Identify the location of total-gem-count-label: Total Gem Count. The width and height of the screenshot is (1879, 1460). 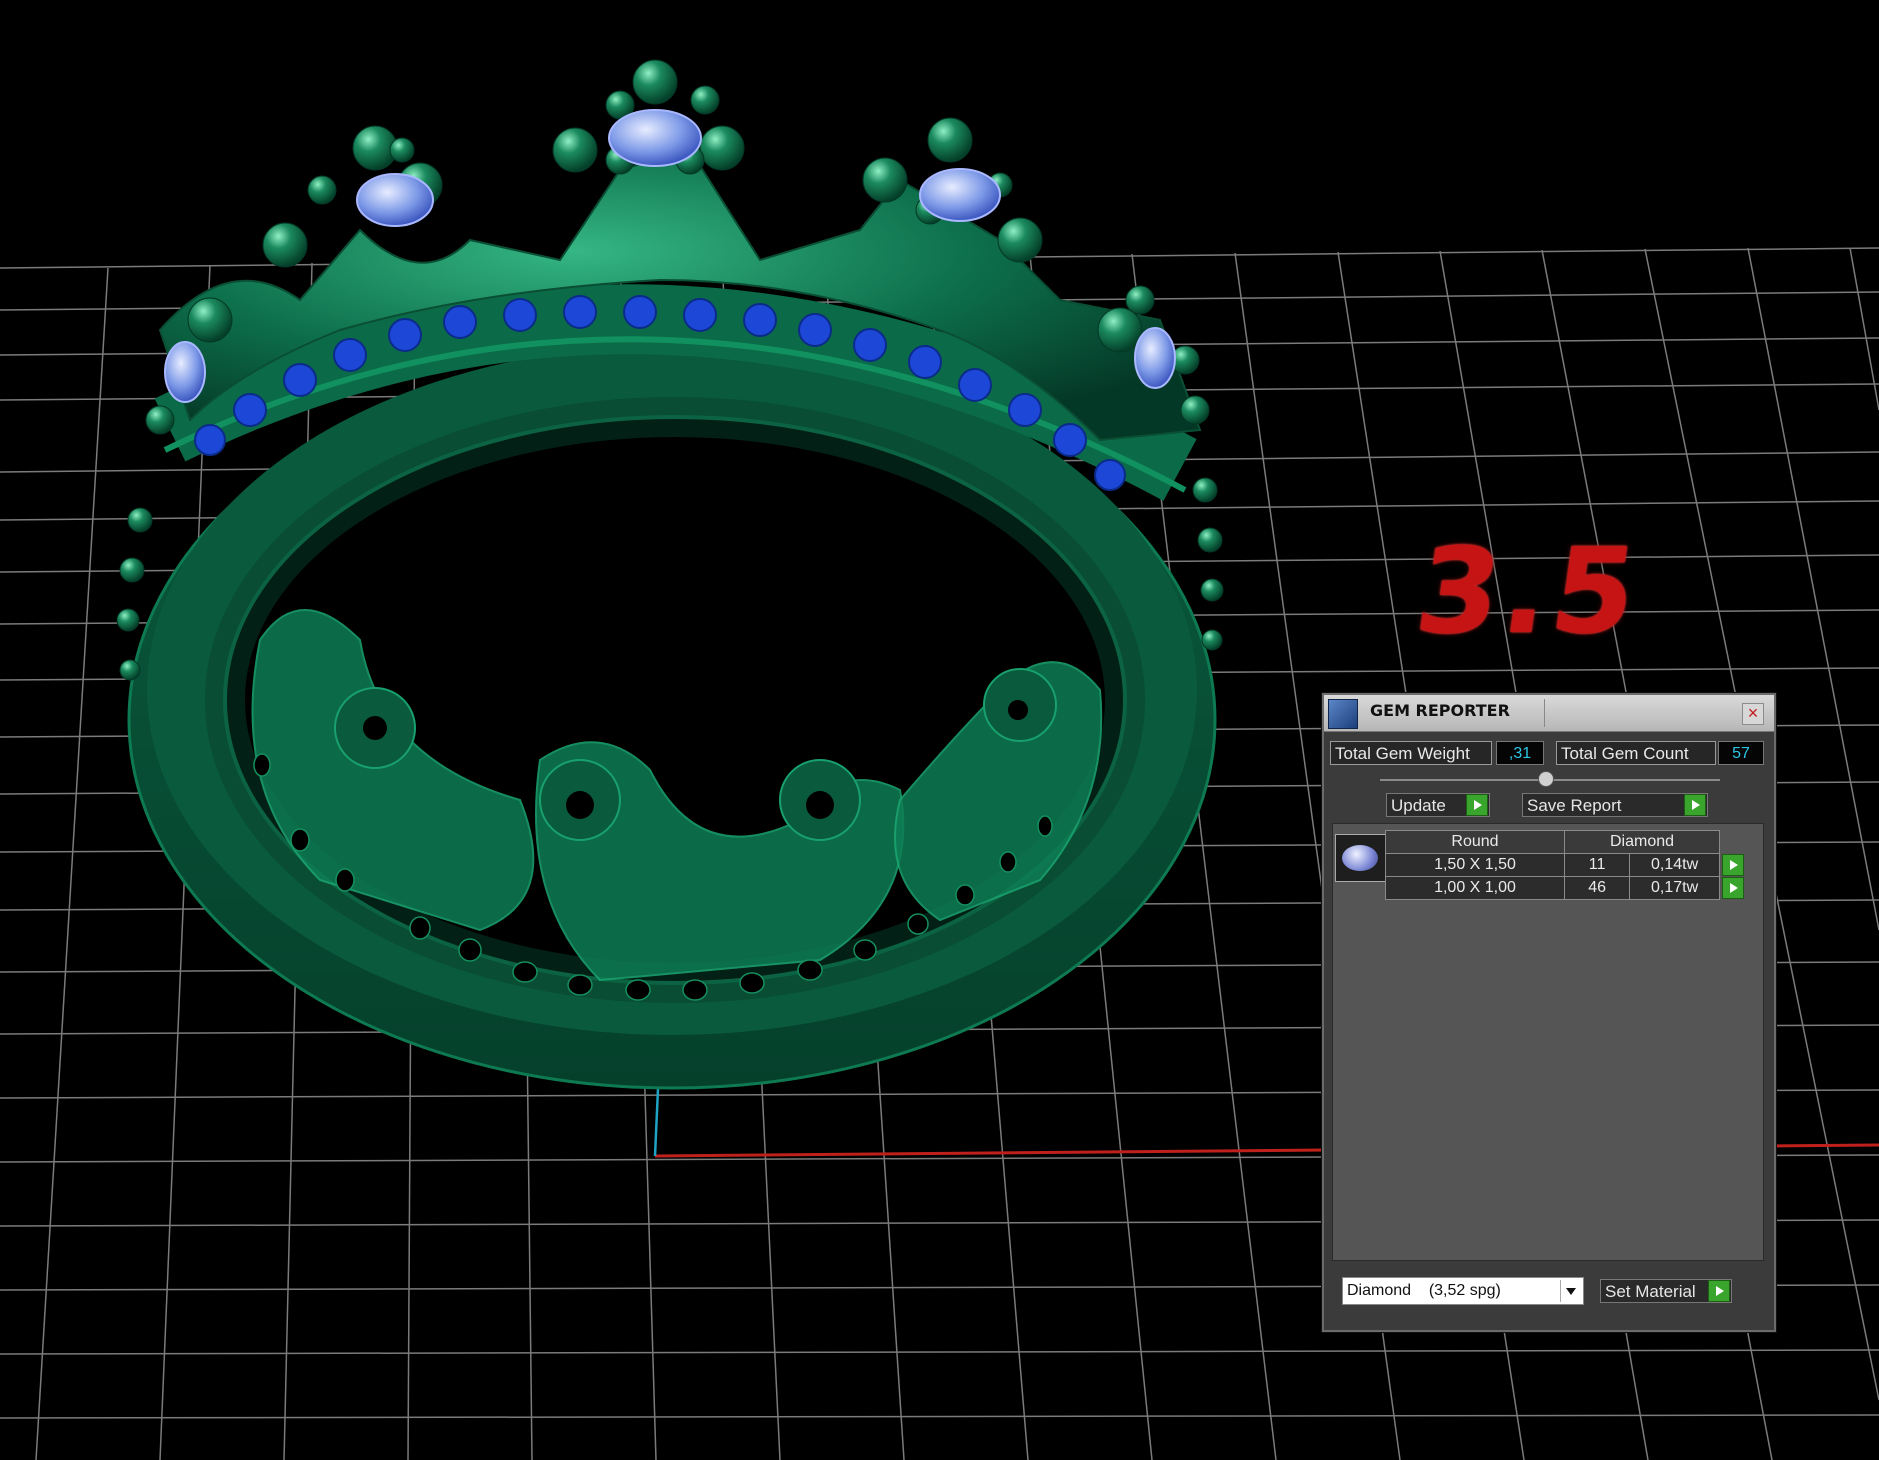
(1636, 753).